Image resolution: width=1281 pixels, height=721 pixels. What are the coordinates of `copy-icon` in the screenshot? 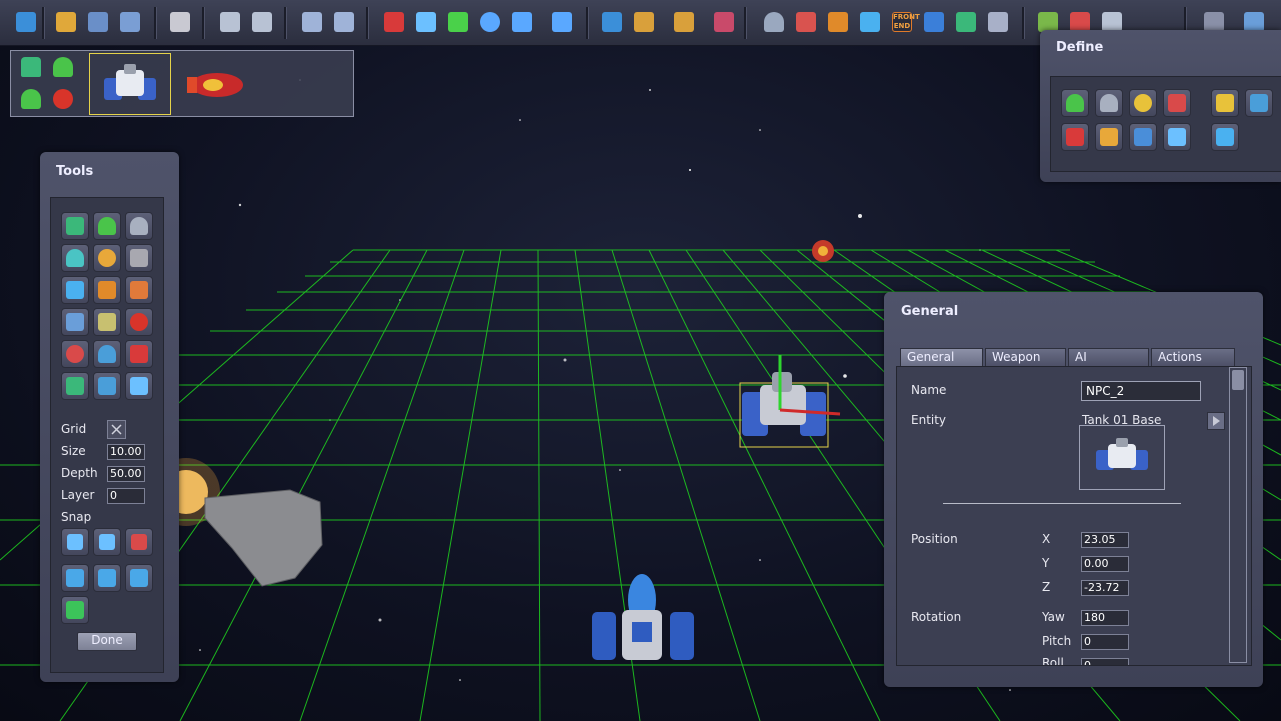 It's located at (612, 22).